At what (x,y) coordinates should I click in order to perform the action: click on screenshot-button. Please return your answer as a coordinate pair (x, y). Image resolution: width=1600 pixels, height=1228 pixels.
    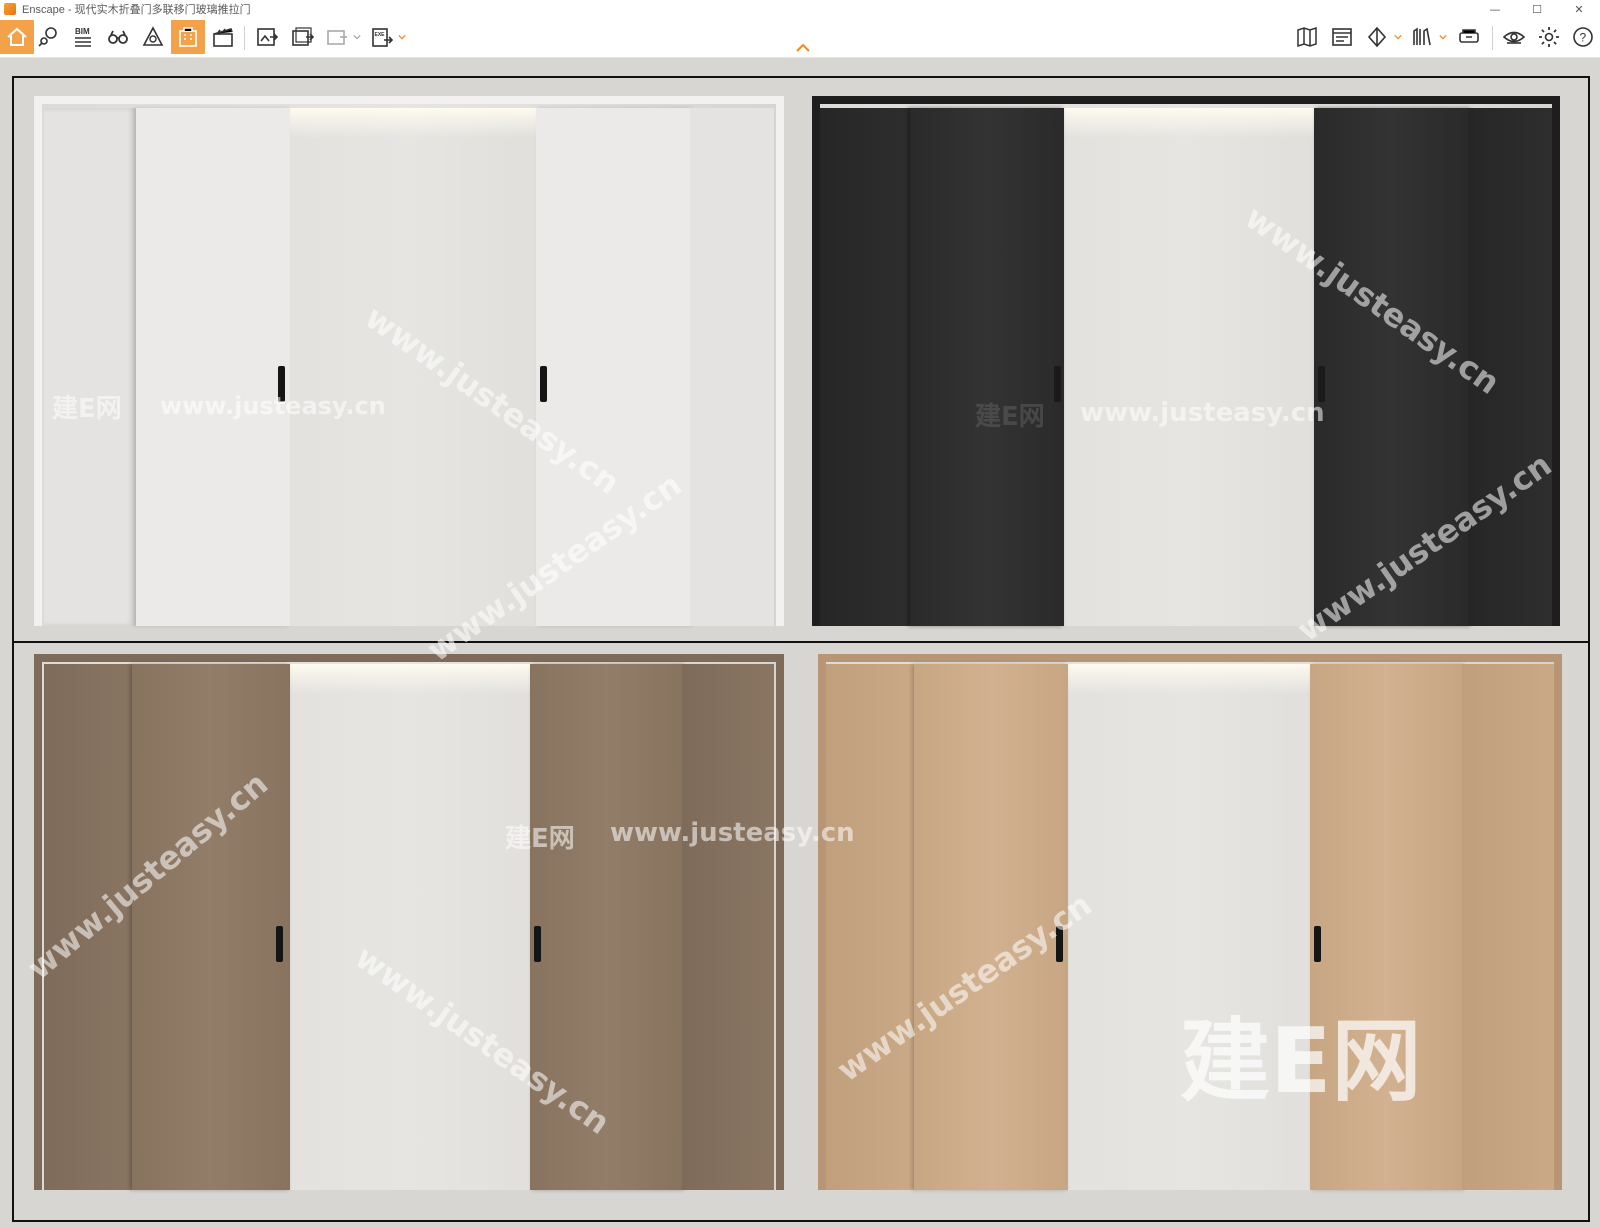
    Looking at the image, I should click on (267, 37).